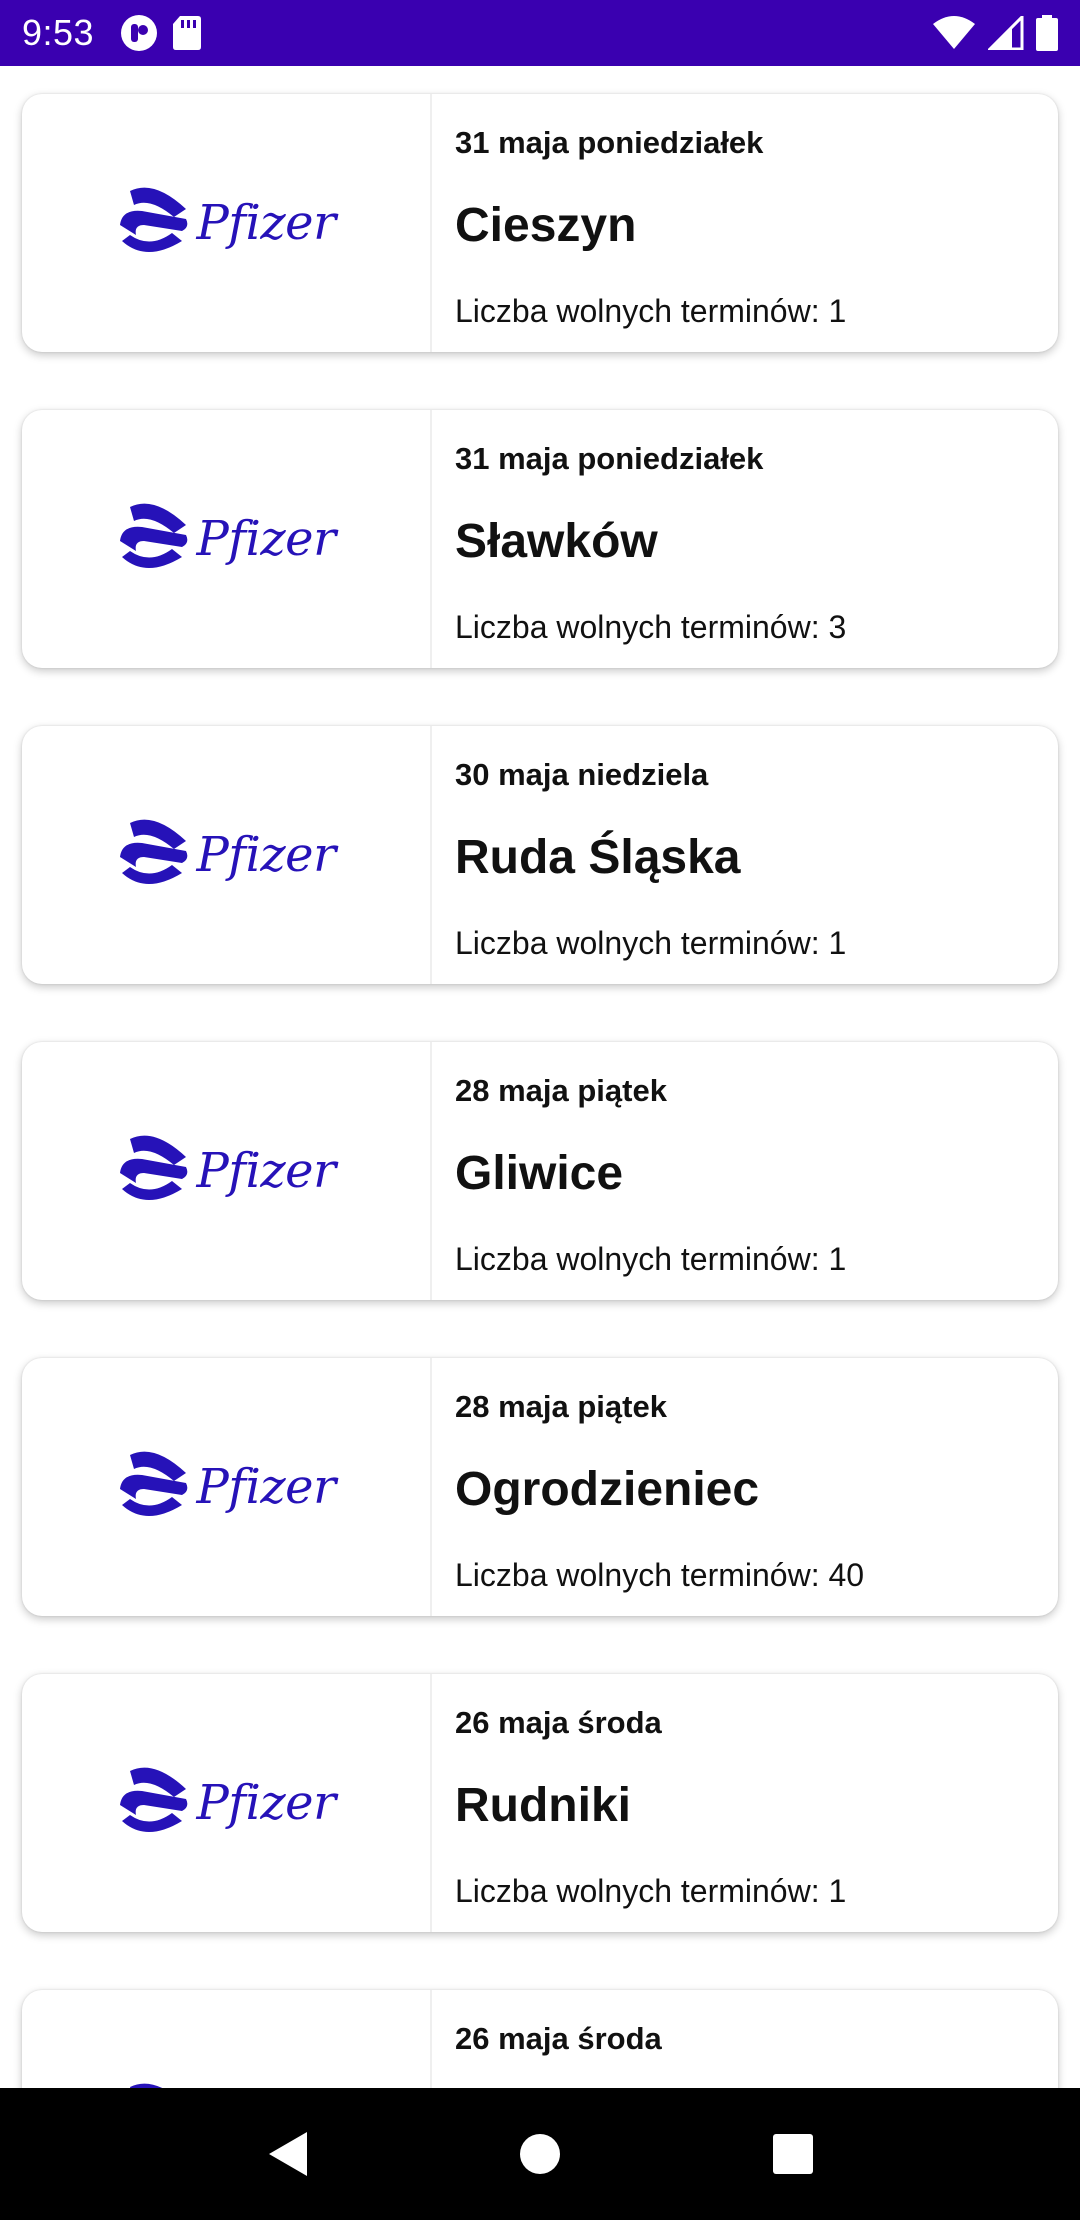  What do you see at coordinates (582, 774) in the screenshot?
I see `card-date: 30 maja niedziela` at bounding box center [582, 774].